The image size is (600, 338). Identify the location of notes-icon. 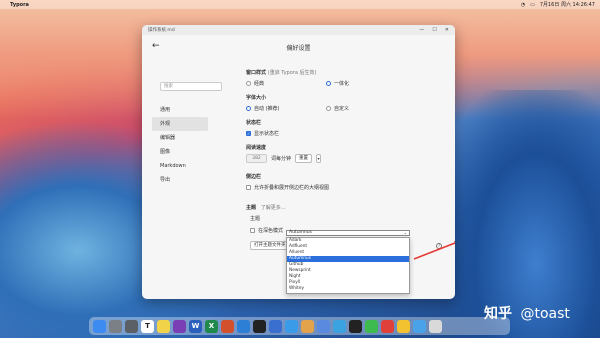
(163, 326).